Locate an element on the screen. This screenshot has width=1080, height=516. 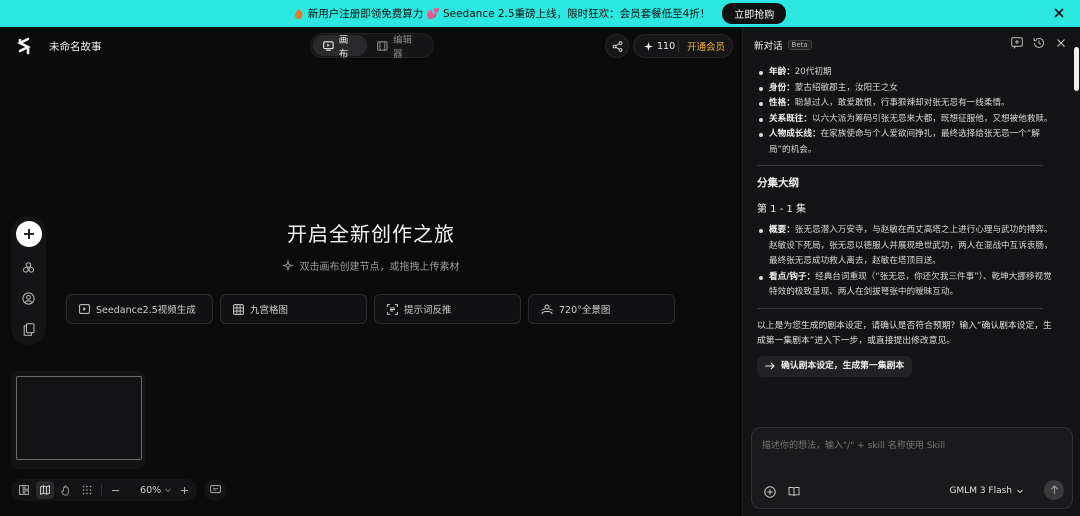
field-key: 关系既往： is located at coordinates (790, 118).